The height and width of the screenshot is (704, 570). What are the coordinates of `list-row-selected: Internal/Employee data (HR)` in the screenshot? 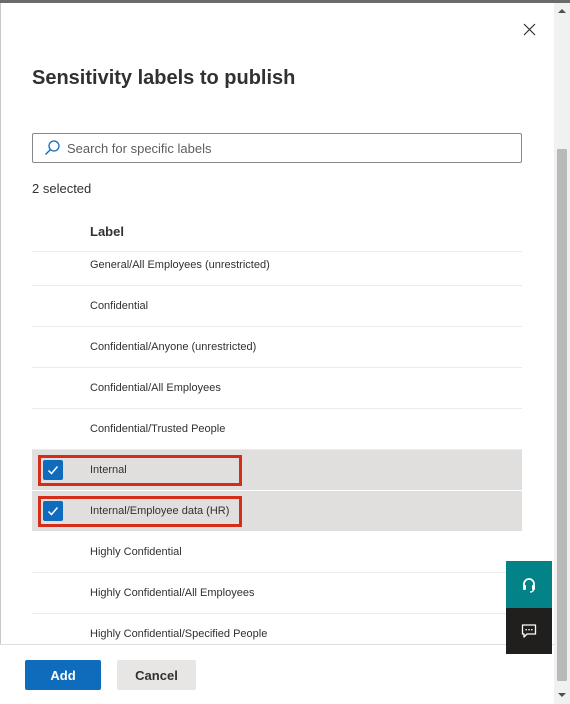 It's located at (277, 511).